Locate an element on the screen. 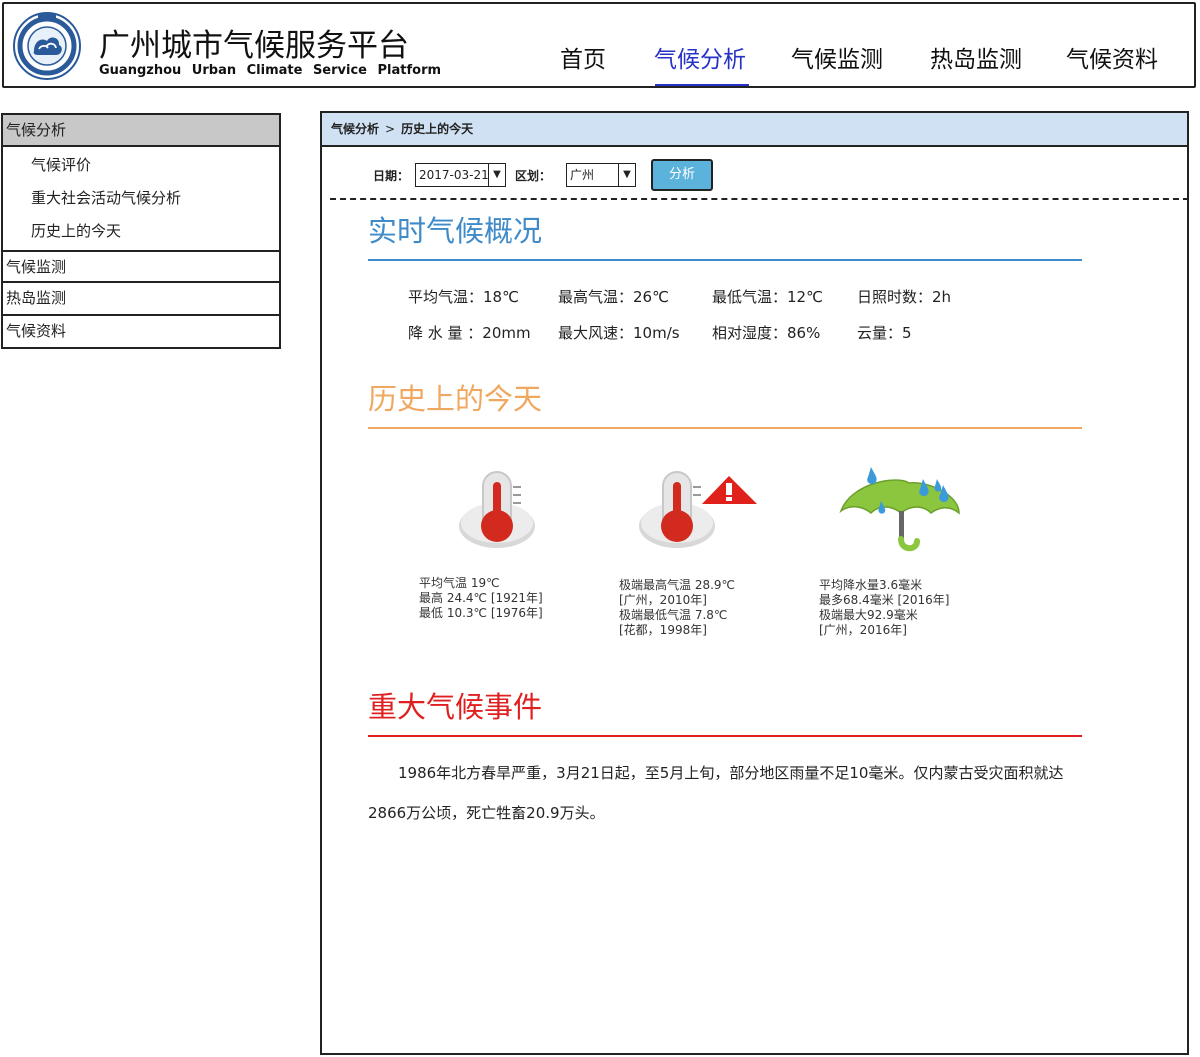 The width and height of the screenshot is (1200, 1057). sidebar-submenu: 气候评价 重大社会活动气候分析 历史上的今天 is located at coordinates (141, 198).